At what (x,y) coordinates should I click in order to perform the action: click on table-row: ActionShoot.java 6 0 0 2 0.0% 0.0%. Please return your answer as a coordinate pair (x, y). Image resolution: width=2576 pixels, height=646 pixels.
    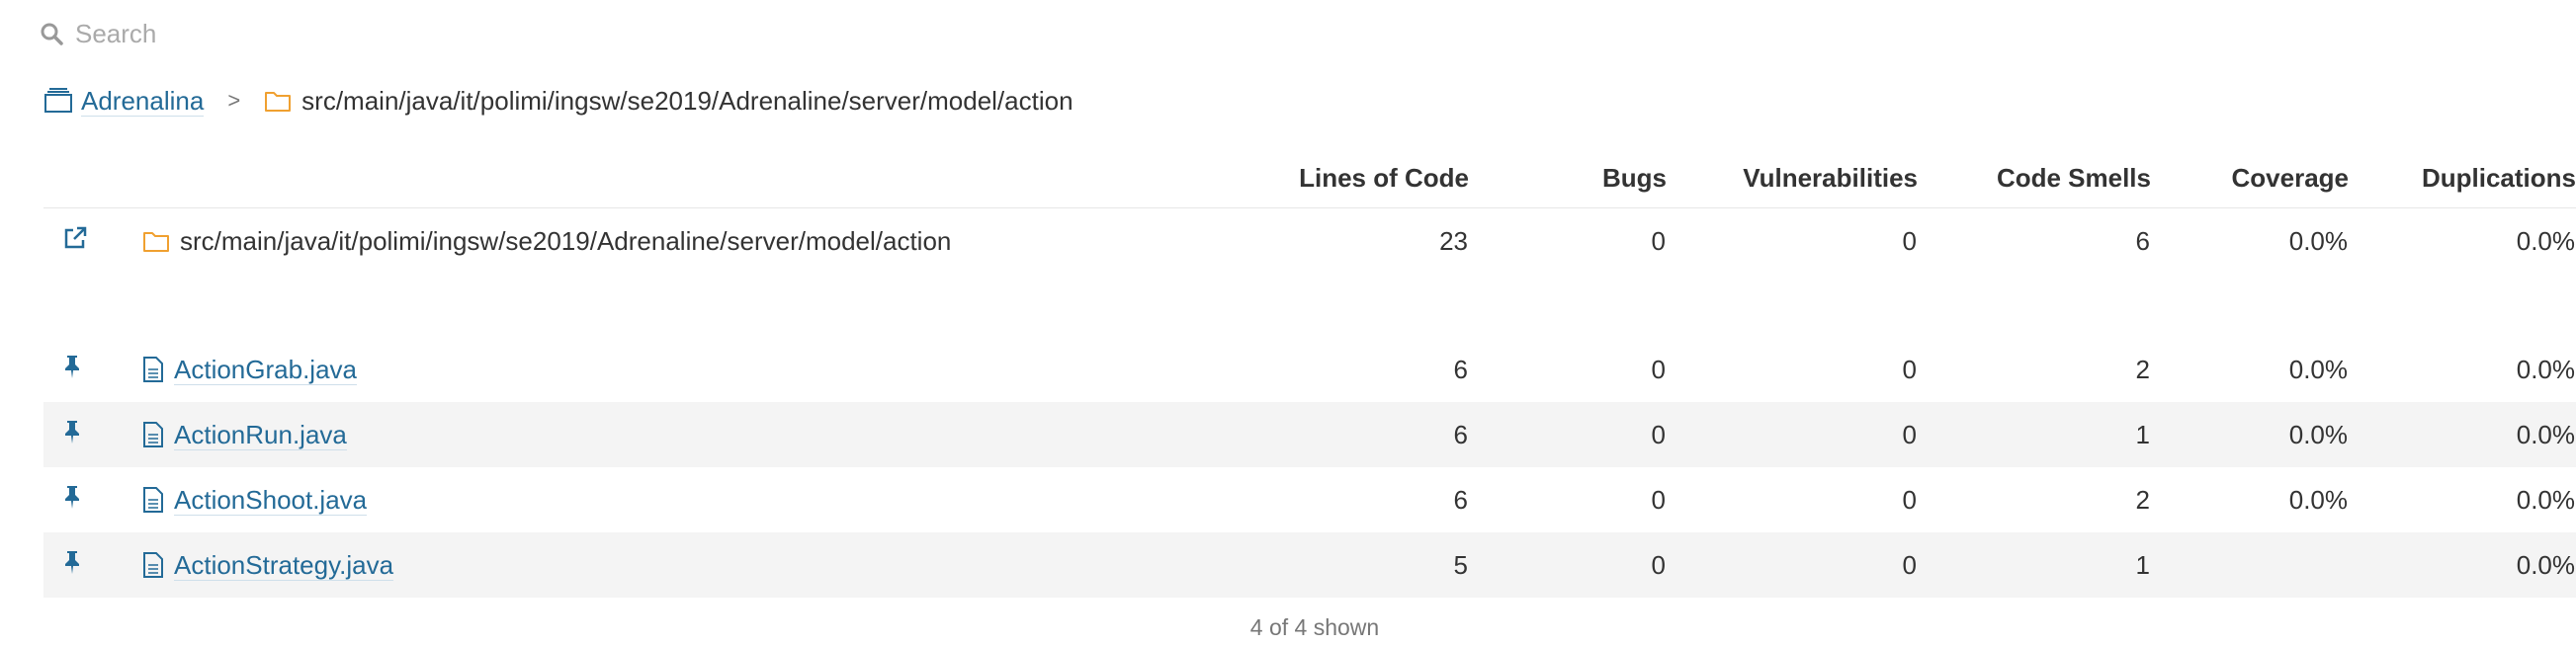
    Looking at the image, I should click on (1309, 499).